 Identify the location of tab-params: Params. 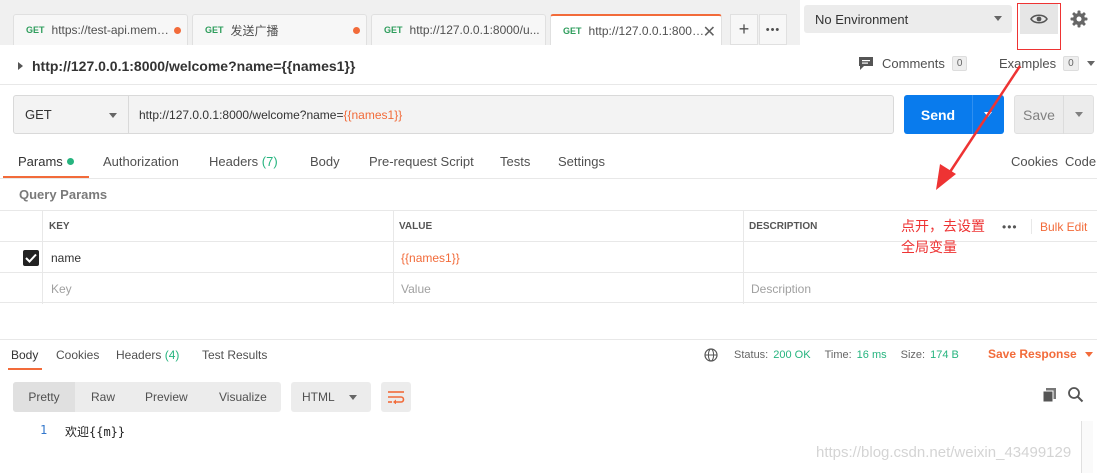
(46, 161).